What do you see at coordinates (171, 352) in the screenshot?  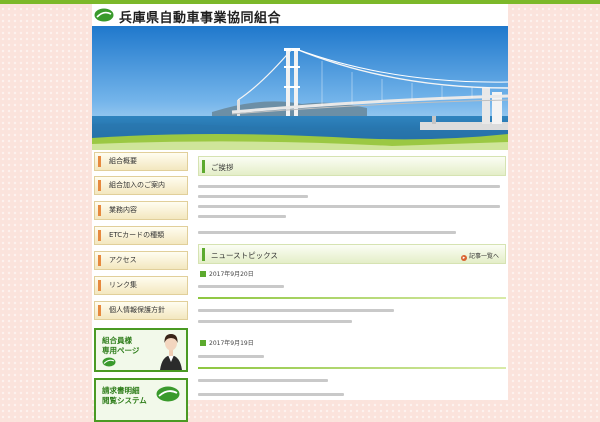 I see `woman-photo` at bounding box center [171, 352].